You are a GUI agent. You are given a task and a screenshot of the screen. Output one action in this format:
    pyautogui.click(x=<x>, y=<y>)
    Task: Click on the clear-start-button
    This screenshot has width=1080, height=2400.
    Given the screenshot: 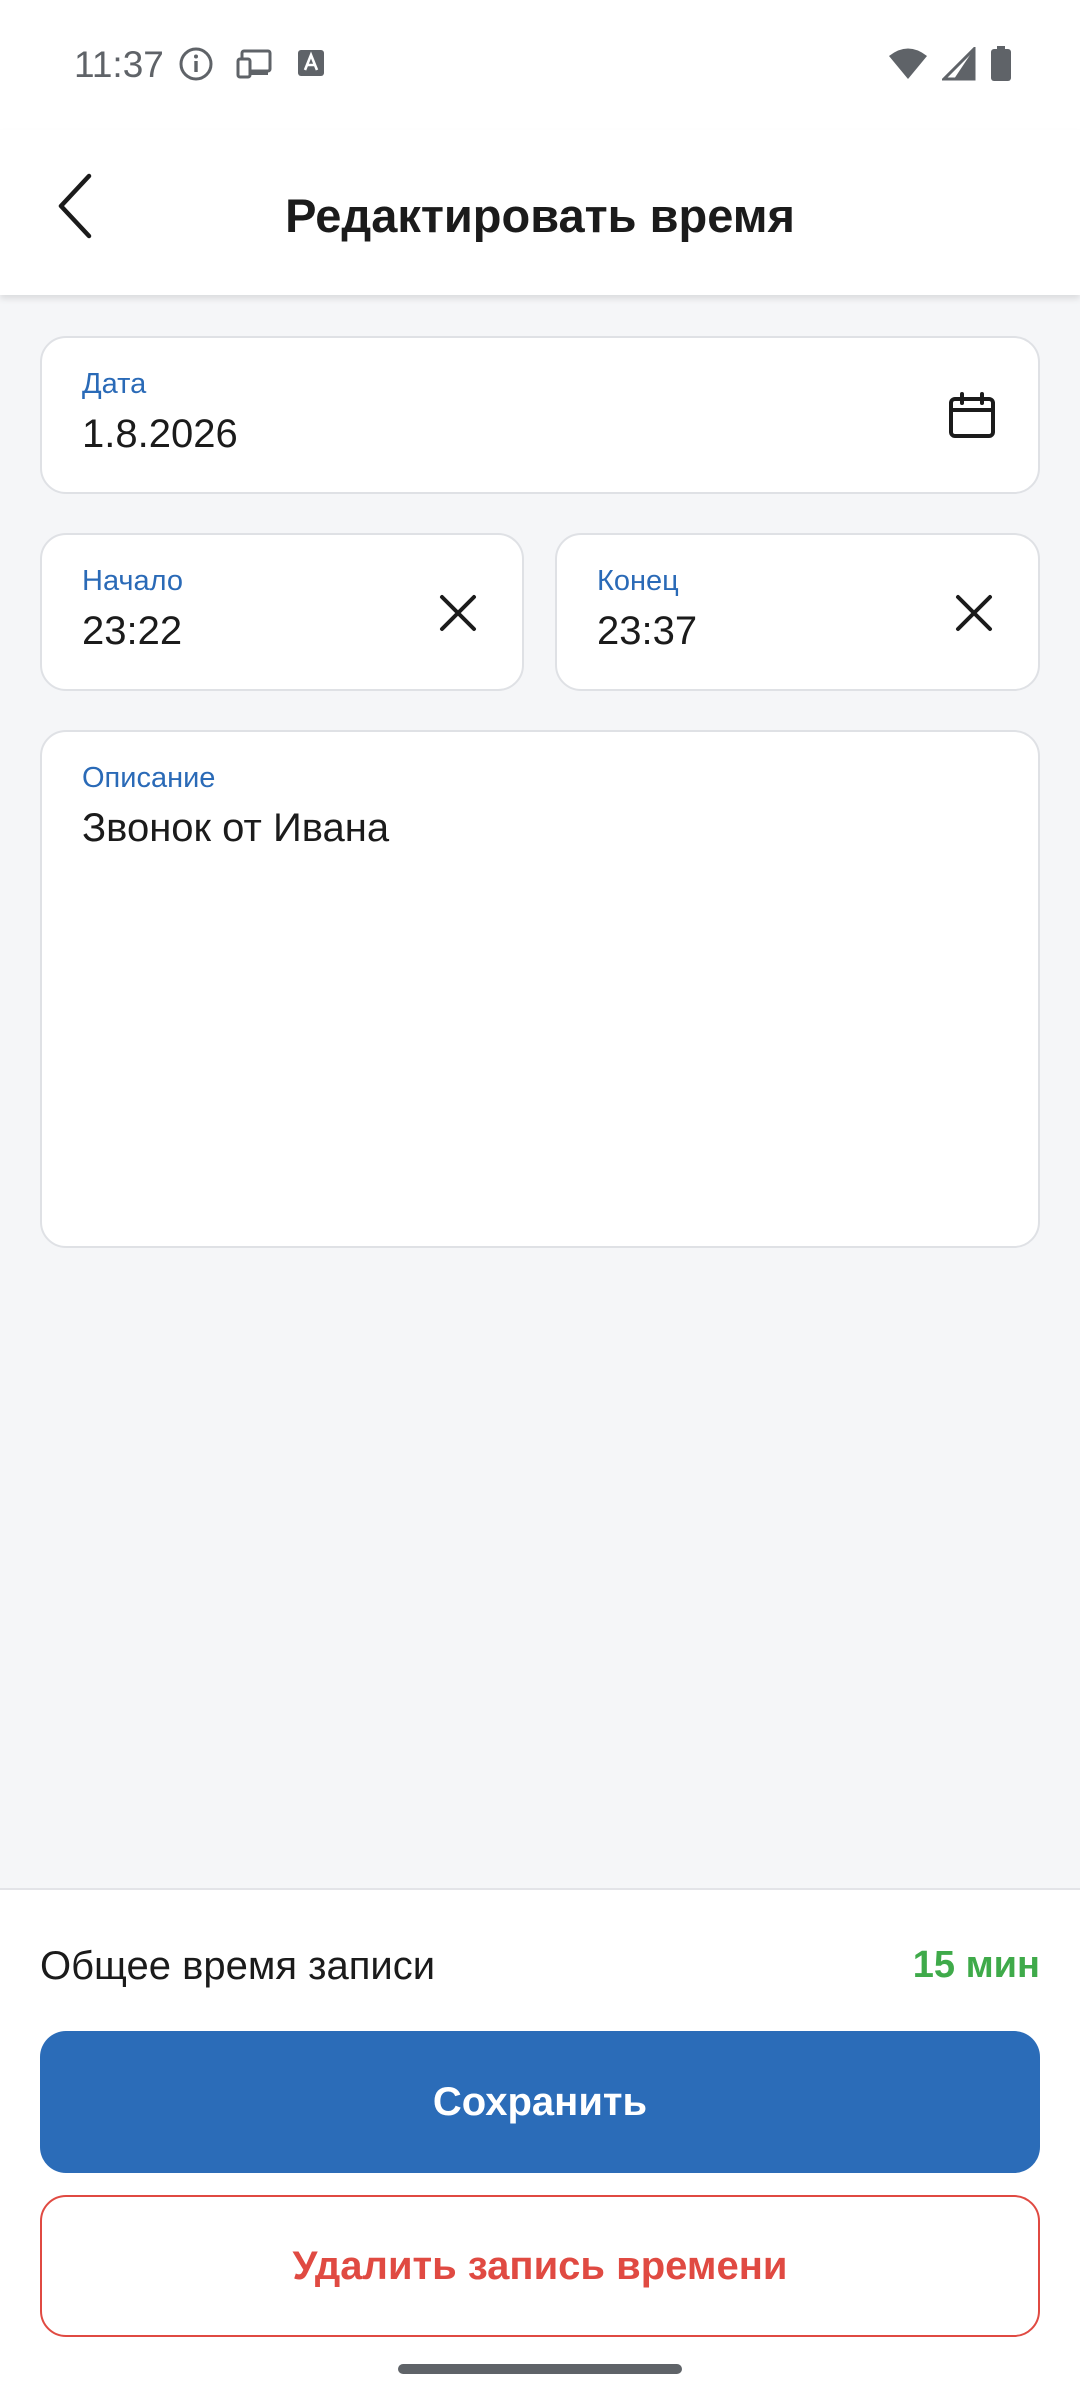 What is the action you would take?
    pyautogui.click(x=458, y=613)
    